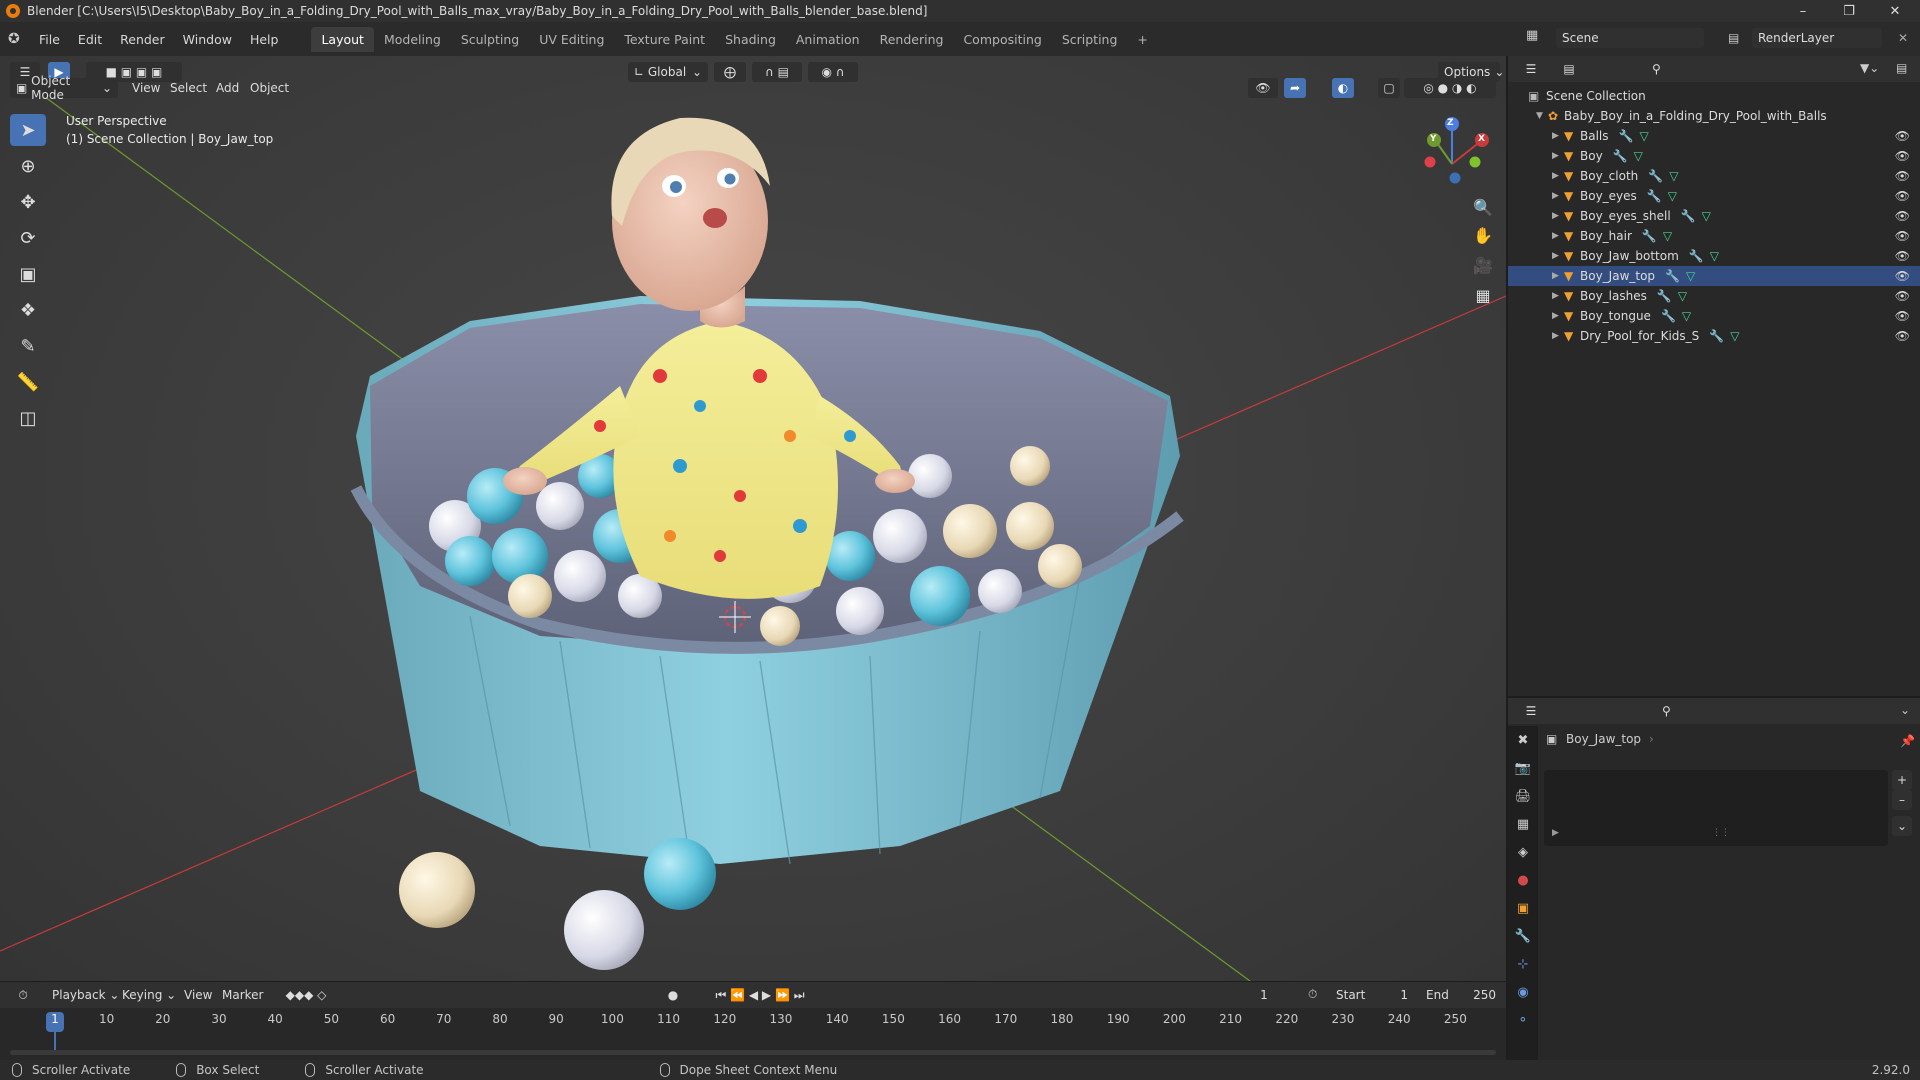 The image size is (1920, 1080). I want to click on tab-sculpting: Sculpting, so click(490, 39).